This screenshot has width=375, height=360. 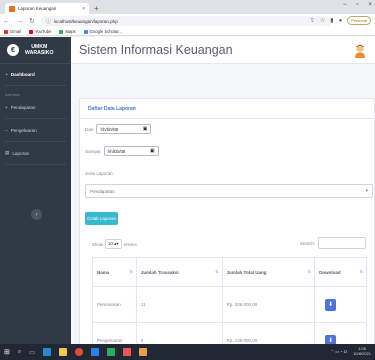 I want to click on clock-date: 10/8/2021, so click(x=362, y=353).